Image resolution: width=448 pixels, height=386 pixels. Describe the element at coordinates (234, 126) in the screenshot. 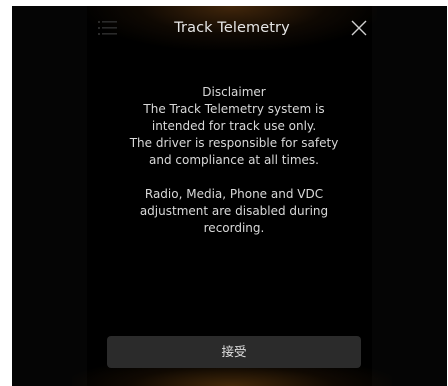

I see `disclaimer-line: intended for track use only.` at that location.